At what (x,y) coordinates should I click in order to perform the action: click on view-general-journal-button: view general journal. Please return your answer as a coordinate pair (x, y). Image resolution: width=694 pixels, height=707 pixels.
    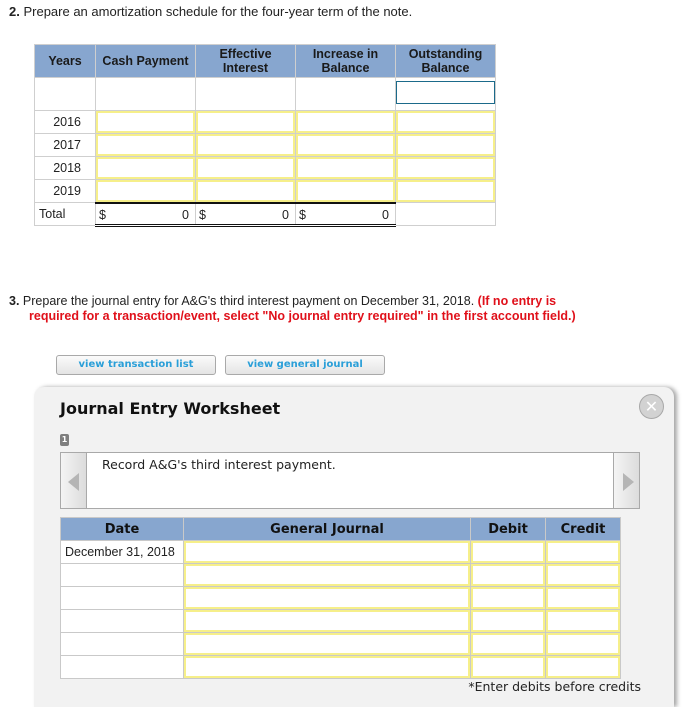
    Looking at the image, I should click on (305, 365).